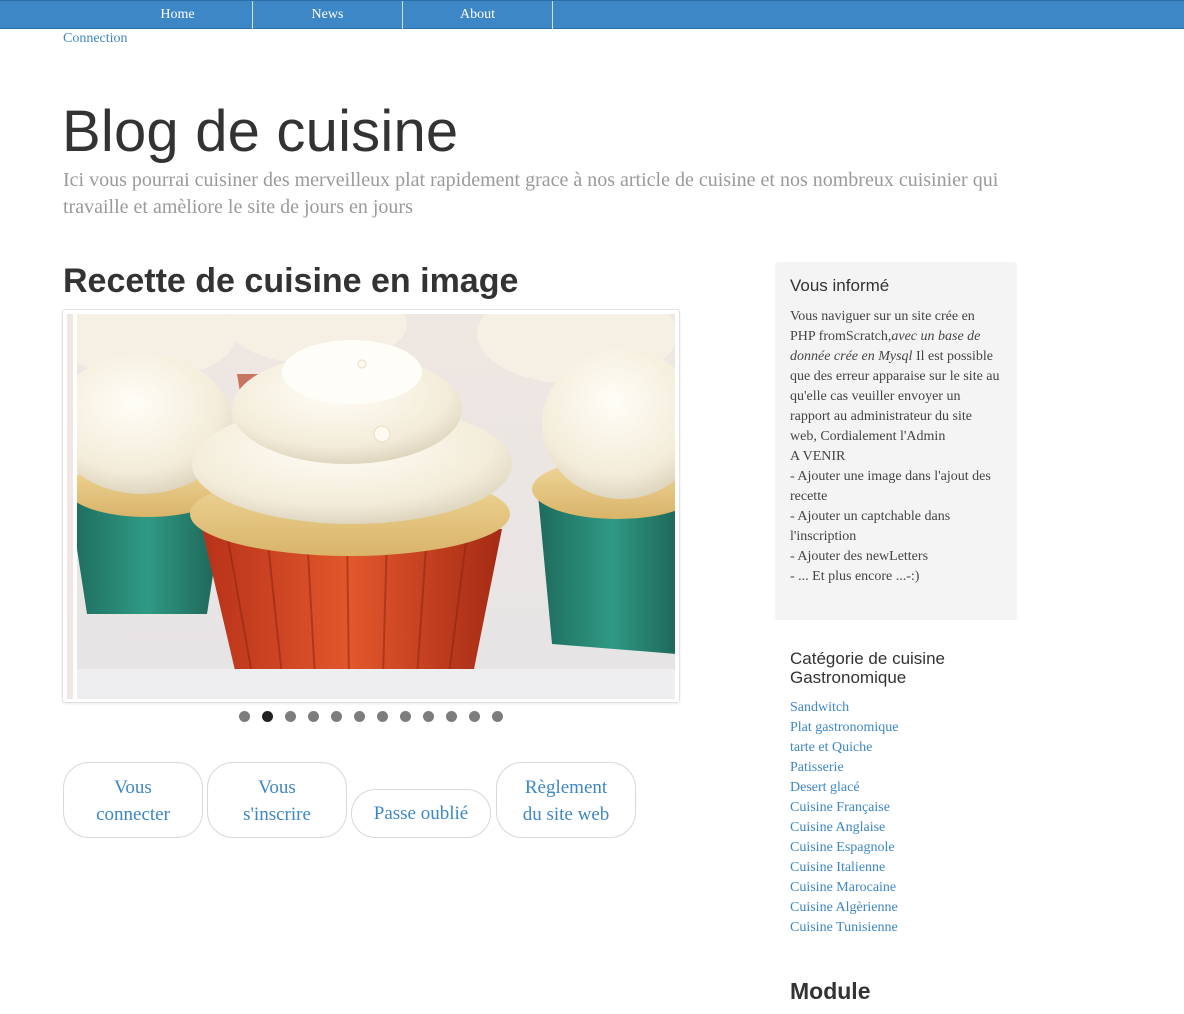  Describe the element at coordinates (830, 991) in the screenshot. I see `module-title: Module` at that location.